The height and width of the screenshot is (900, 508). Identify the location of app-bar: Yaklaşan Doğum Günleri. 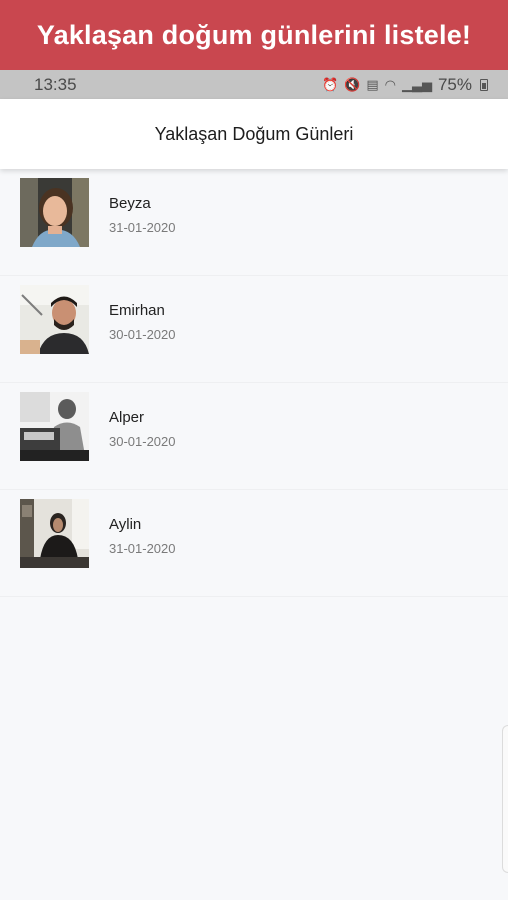
(254, 134).